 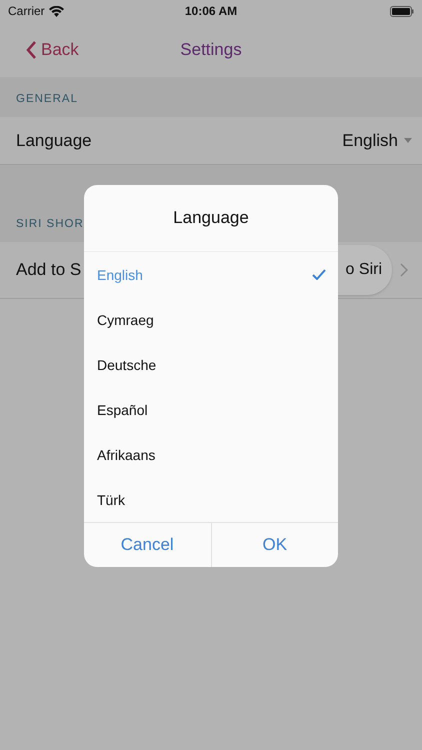 What do you see at coordinates (211, 499) in the screenshot?
I see `language-option: Türk` at bounding box center [211, 499].